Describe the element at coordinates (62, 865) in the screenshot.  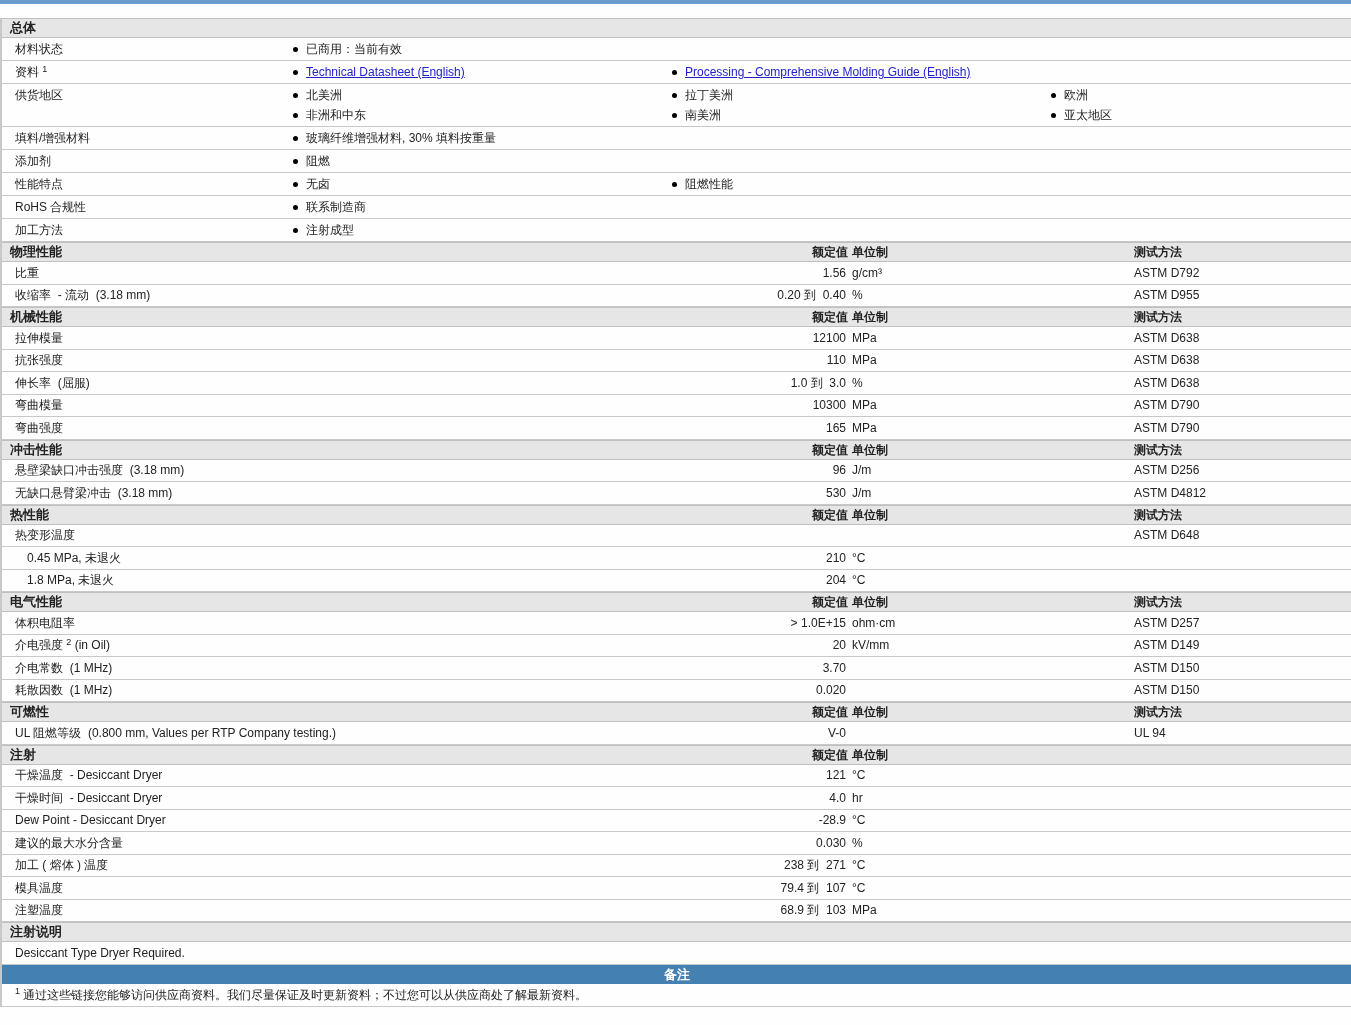
I see `property-label: 加工 ( 熔体 ) 温度` at that location.